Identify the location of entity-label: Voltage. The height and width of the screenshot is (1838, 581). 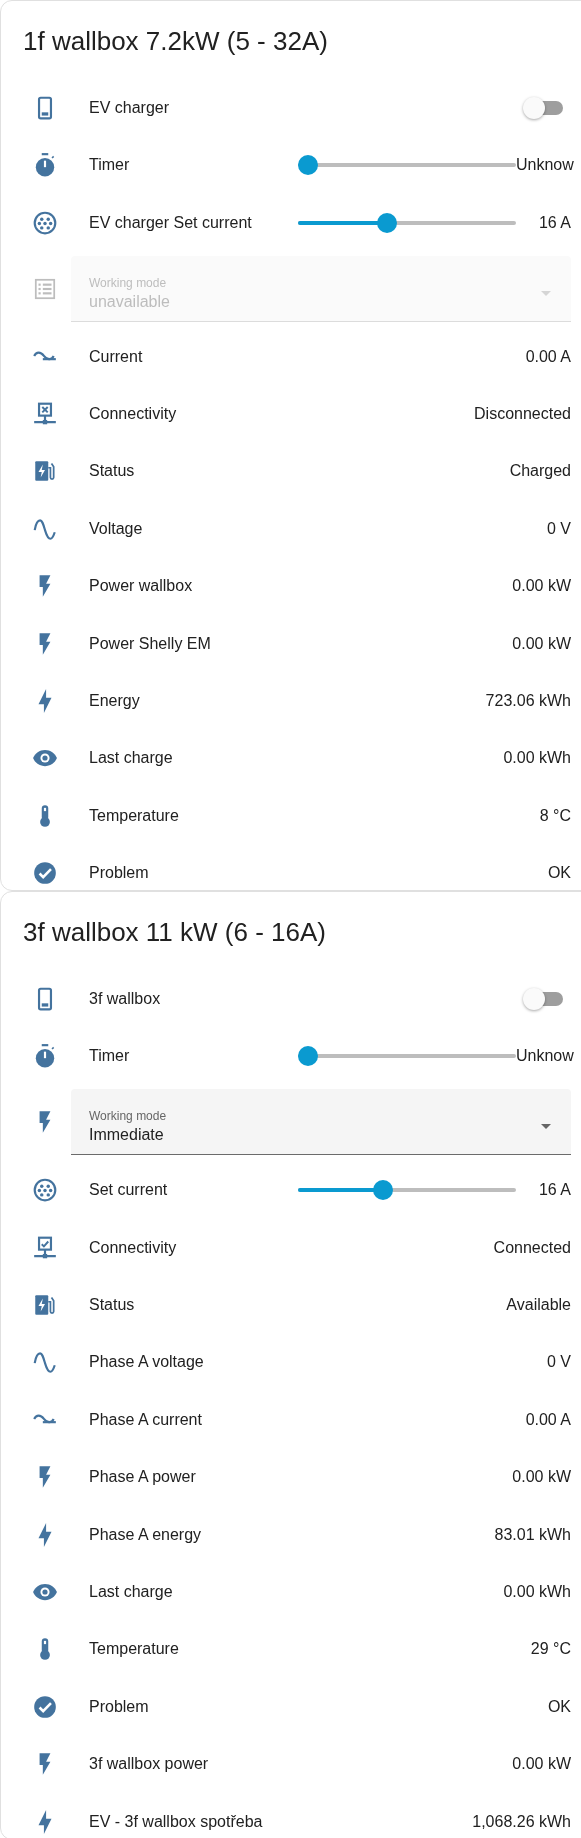
(116, 528).